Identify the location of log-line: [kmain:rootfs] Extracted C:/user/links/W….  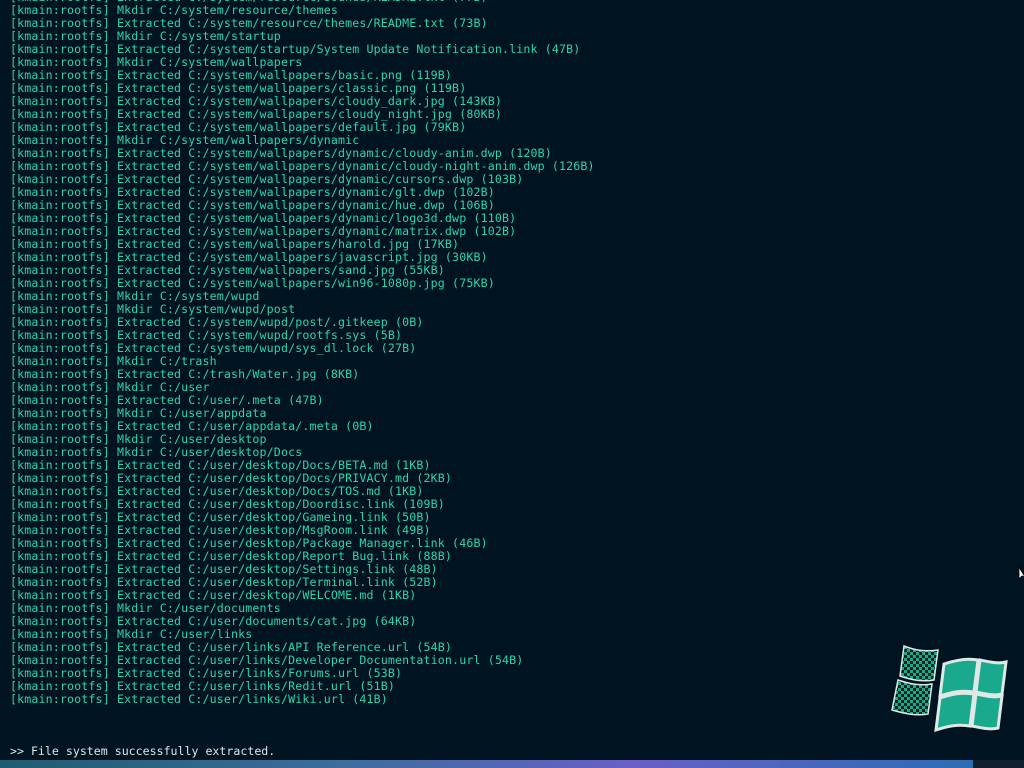
(199, 699).